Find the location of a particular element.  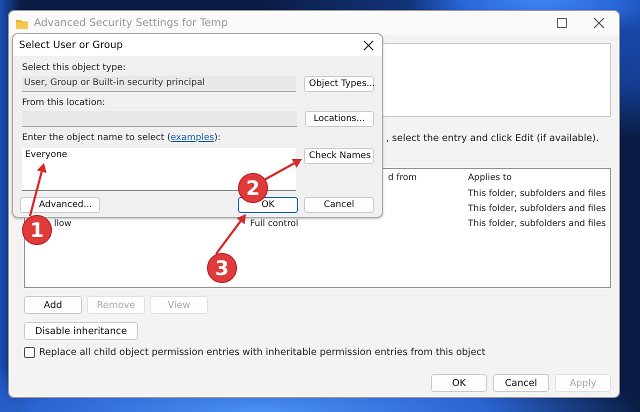

column-header: Applies to is located at coordinates (490, 177).